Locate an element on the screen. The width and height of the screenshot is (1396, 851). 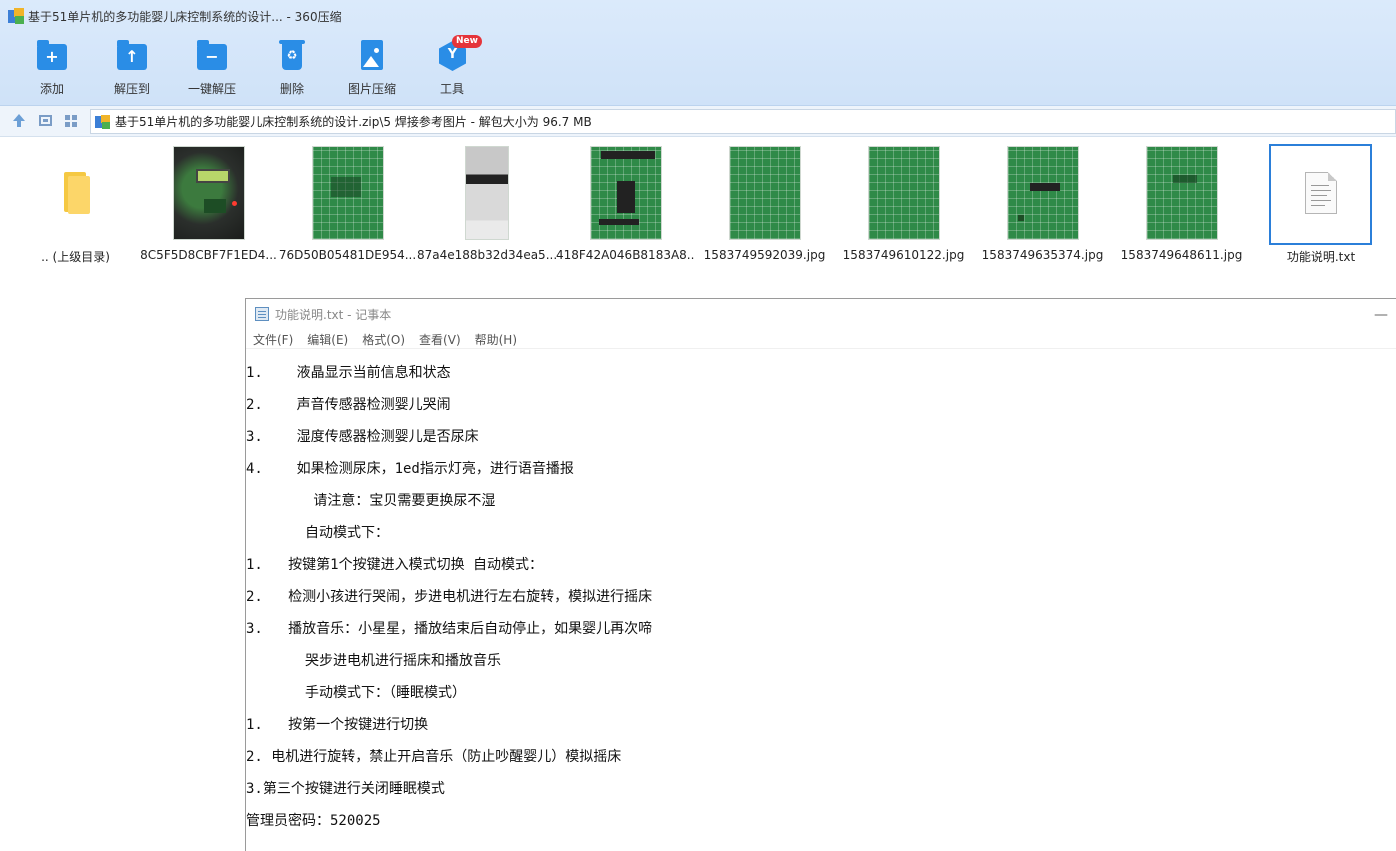
text-line: 哭步进电机进行摇床和播放音乐 is located at coordinates (374, 661).